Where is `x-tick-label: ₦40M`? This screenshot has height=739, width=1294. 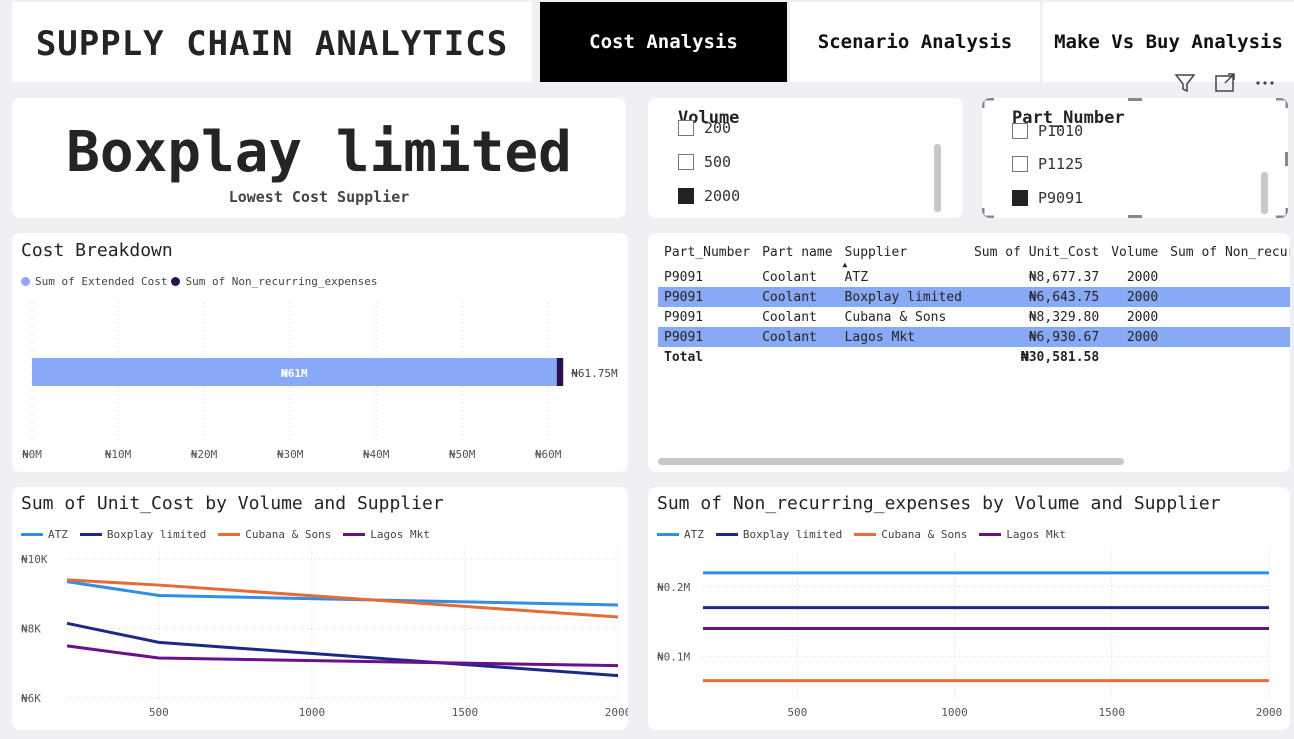 x-tick-label: ₦40M is located at coordinates (376, 454).